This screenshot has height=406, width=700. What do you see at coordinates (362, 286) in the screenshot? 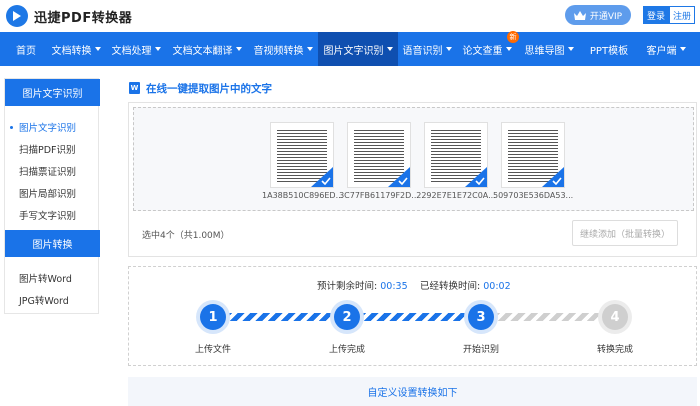
I see `remaining-time: 预计剩余时间: 00:35` at bounding box center [362, 286].